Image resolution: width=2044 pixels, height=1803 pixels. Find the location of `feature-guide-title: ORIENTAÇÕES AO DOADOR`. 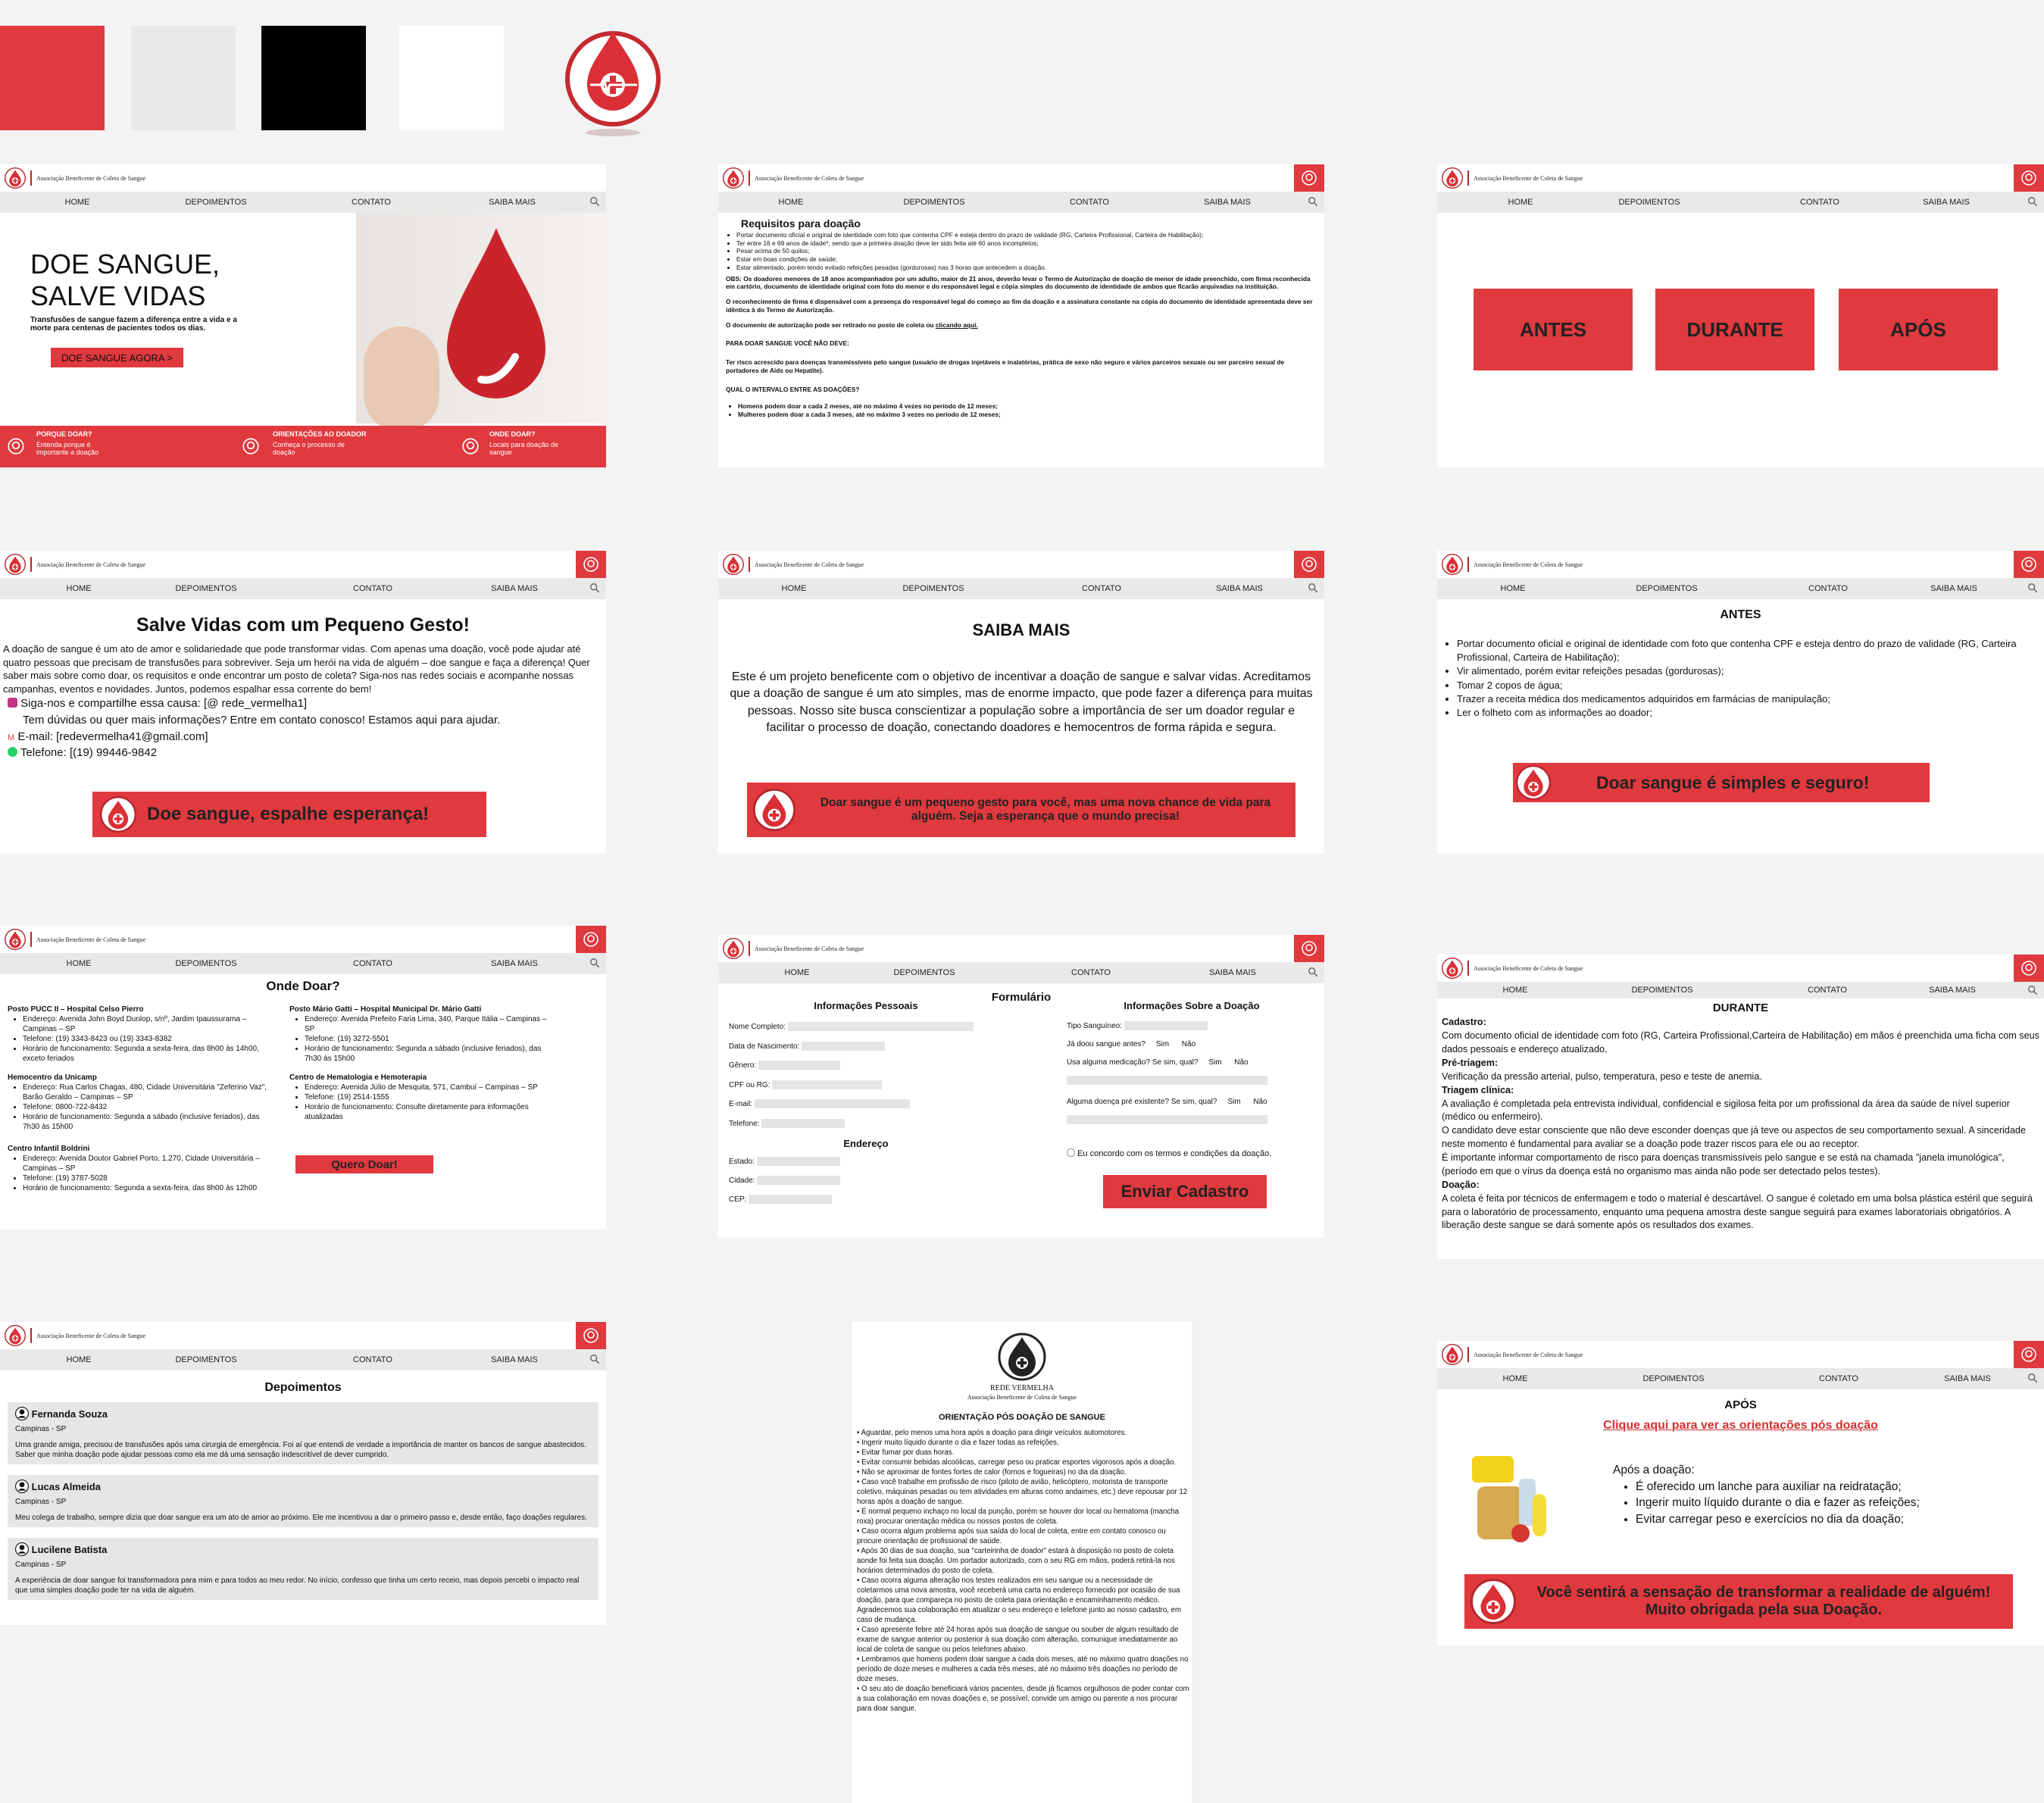

feature-guide-title: ORIENTAÇÕES AO DOADOR is located at coordinates (320, 434).